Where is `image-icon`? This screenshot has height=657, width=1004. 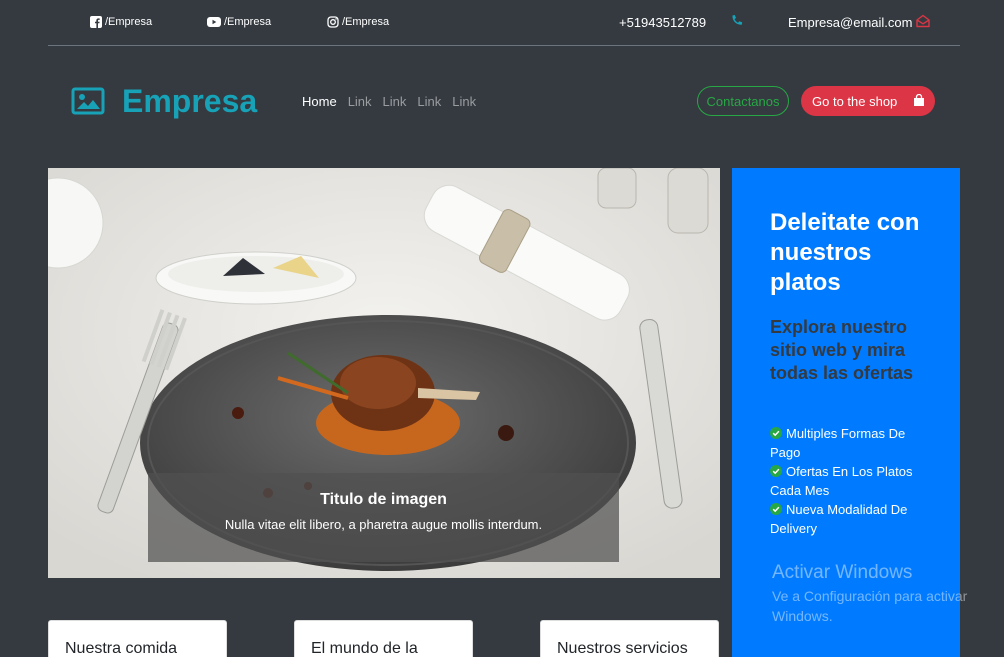
image-icon is located at coordinates (88, 101).